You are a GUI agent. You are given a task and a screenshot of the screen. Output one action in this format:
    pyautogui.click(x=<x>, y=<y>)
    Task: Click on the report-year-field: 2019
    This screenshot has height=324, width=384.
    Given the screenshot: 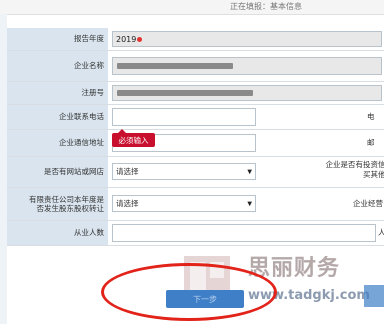 What is the action you would take?
    pyautogui.click(x=247, y=39)
    